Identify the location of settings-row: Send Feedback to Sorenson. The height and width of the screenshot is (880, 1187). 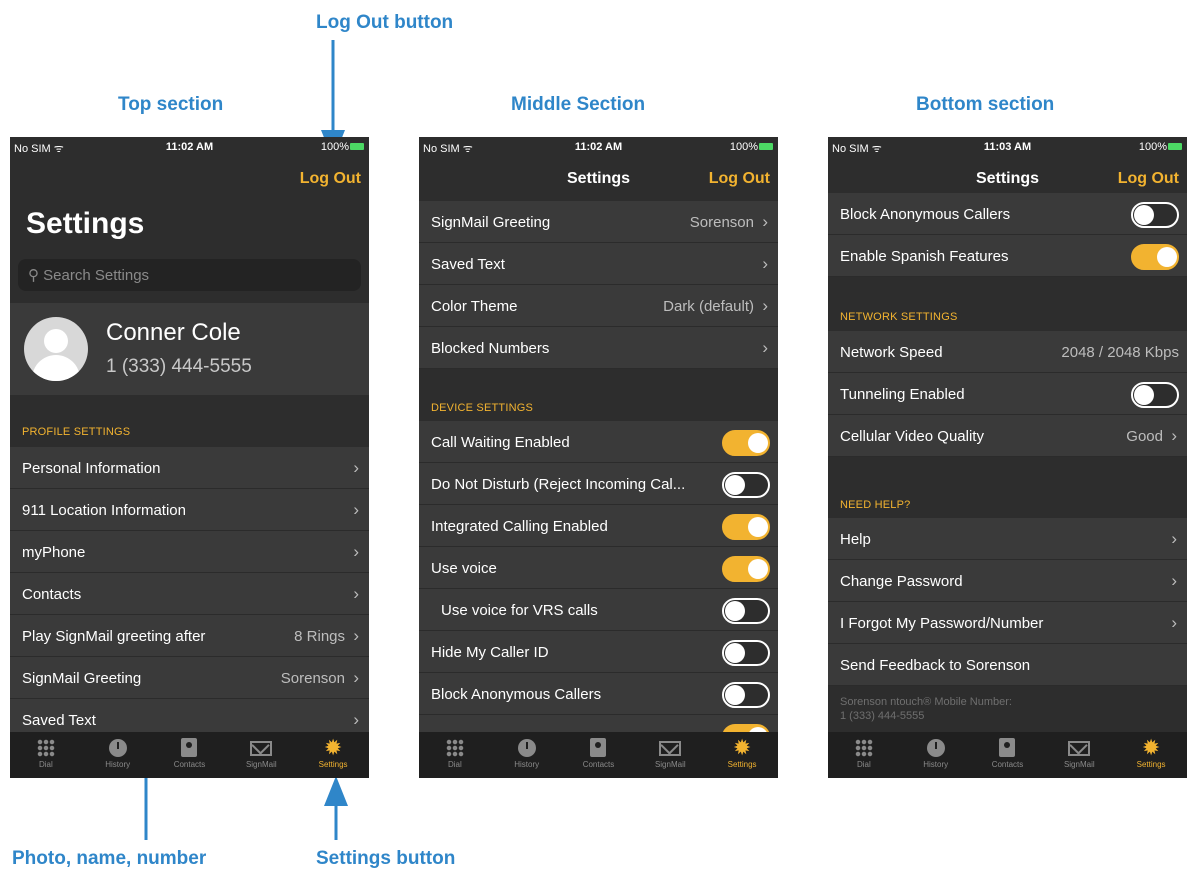
(1007, 665).